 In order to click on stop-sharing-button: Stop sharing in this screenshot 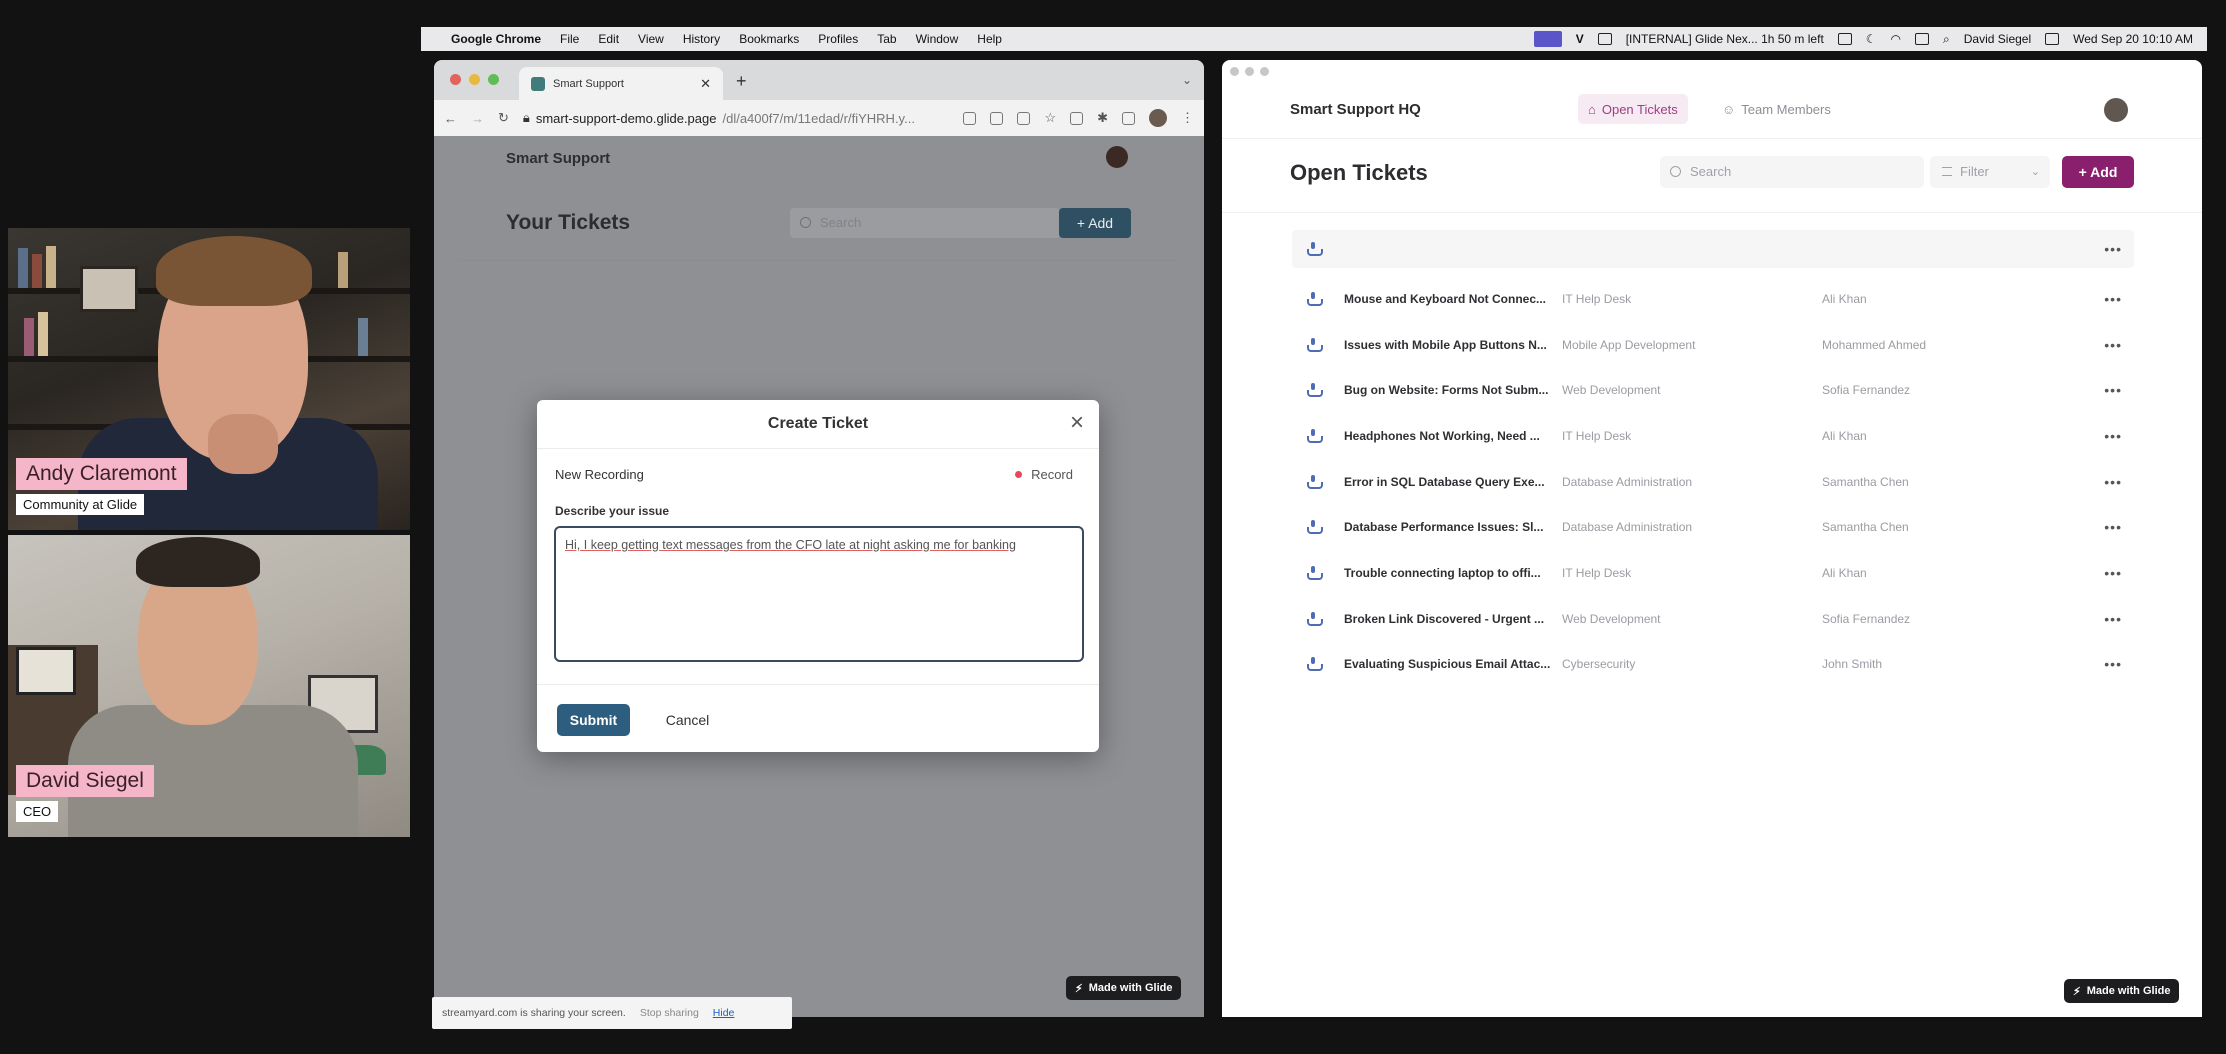, I will do `click(669, 1013)`.